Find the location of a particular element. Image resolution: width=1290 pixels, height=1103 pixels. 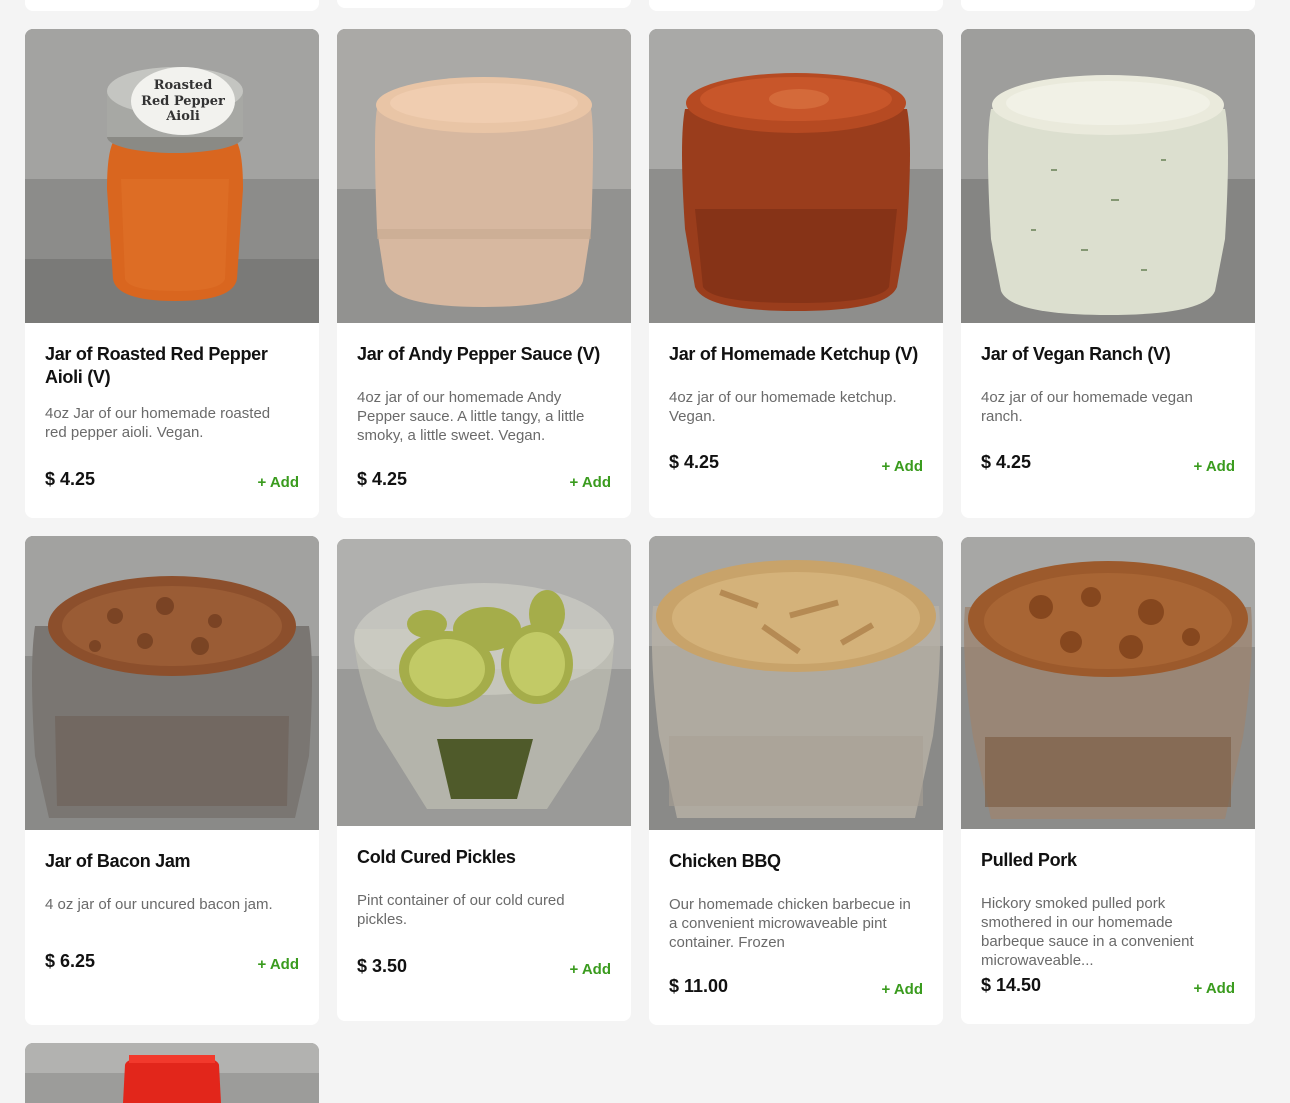

bacon-jam-jar-illustration is located at coordinates (172, 683).